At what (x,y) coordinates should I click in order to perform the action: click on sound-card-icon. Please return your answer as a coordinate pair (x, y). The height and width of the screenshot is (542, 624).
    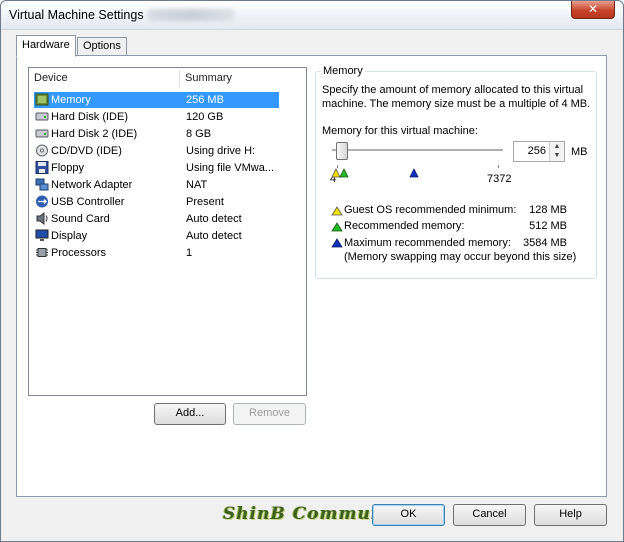
    Looking at the image, I should click on (42, 218).